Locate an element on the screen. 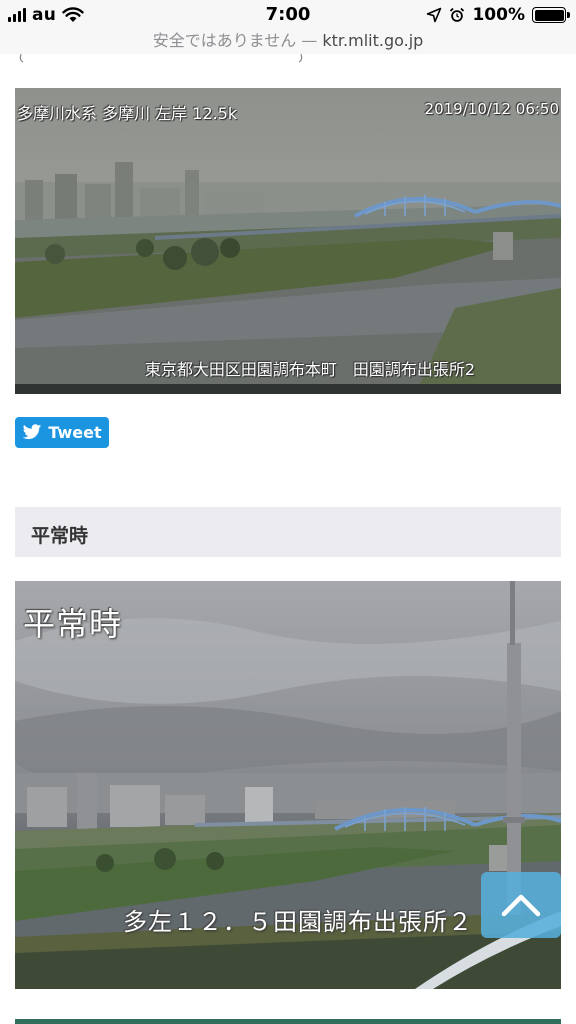  previous-content-edge is located at coordinates (161, 58).